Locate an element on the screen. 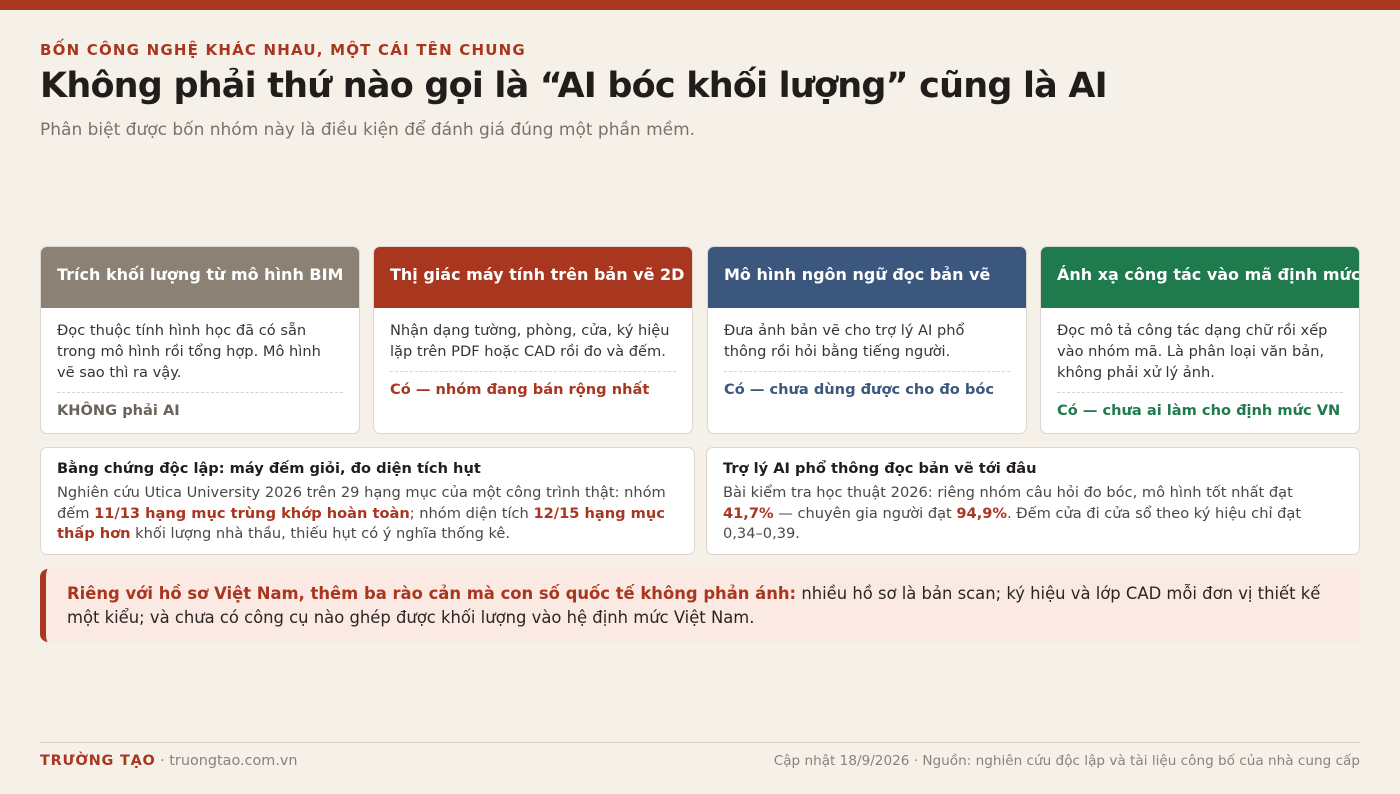 This screenshot has height=794, width=1400. highlight-best-model-score: 41,7% is located at coordinates (748, 513).